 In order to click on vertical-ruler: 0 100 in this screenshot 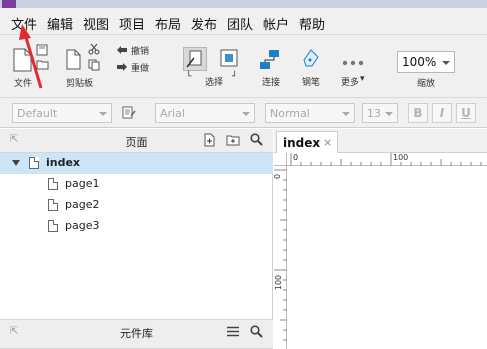, I will do `click(280, 257)`.